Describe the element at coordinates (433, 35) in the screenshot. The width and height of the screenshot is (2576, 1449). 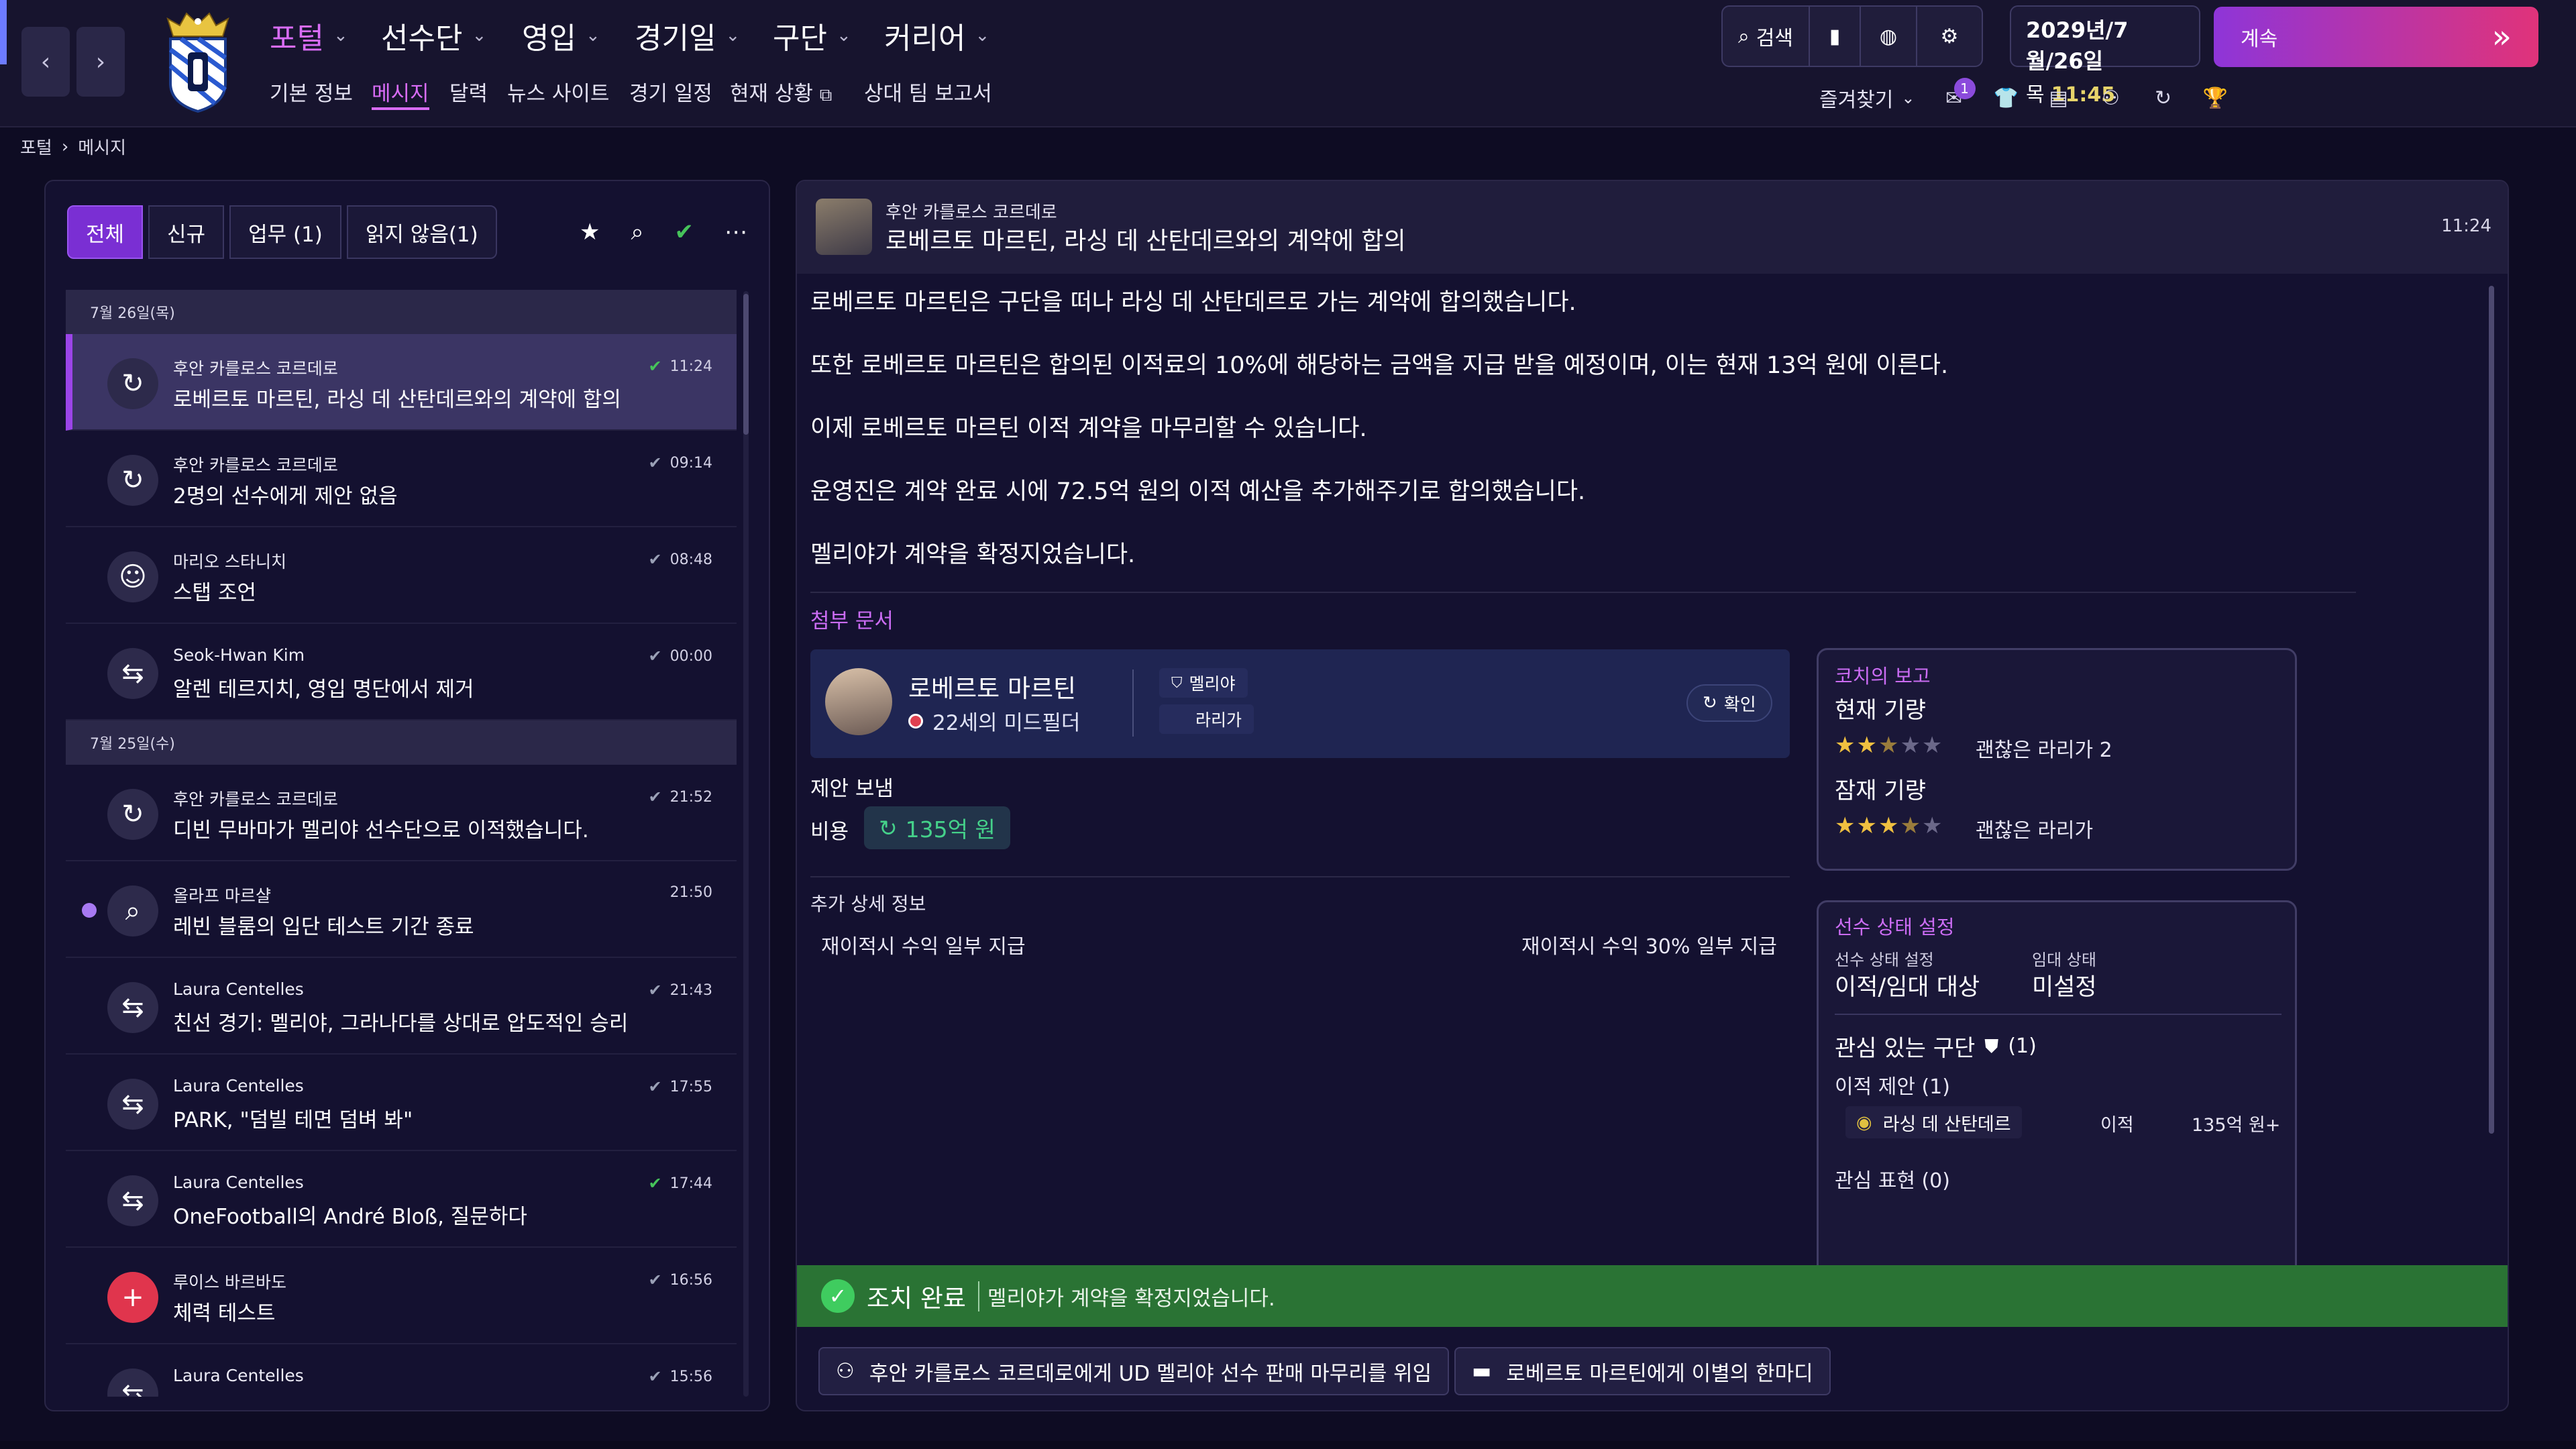
I see `menu-squad: 선수단 ⌄` at that location.